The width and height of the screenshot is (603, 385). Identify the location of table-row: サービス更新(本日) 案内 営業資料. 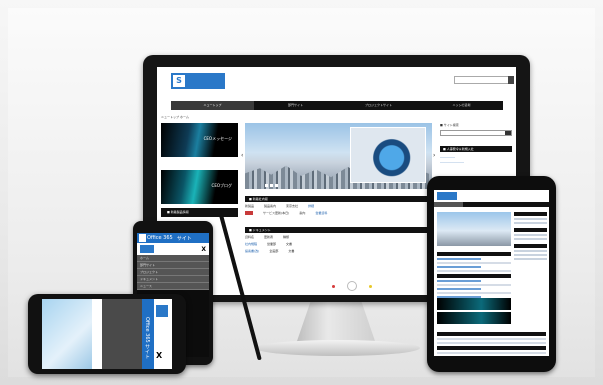
(338, 212).